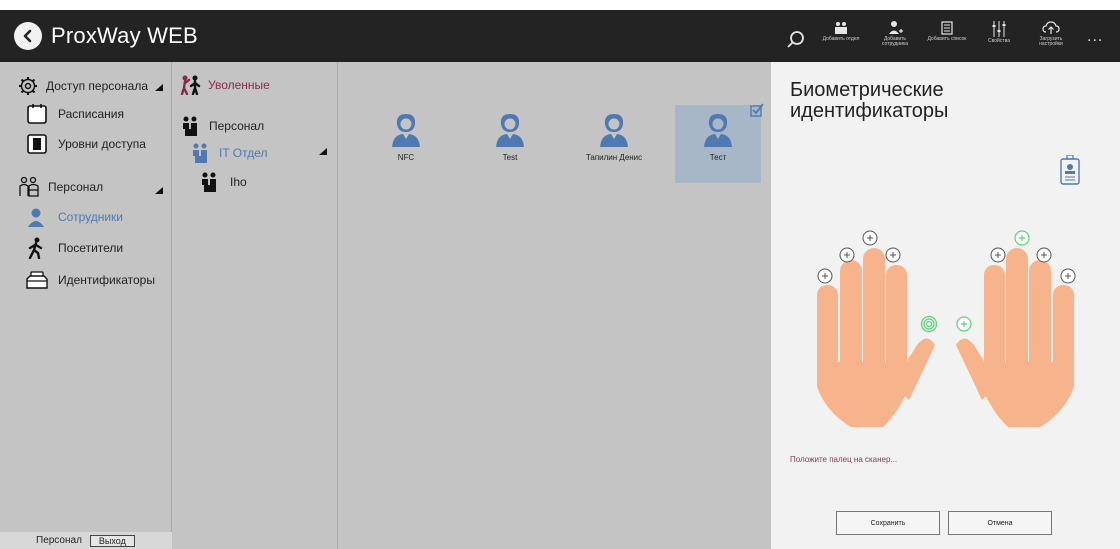 The image size is (1120, 549). What do you see at coordinates (999, 29) in the screenshot?
I see `sliders-icon` at bounding box center [999, 29].